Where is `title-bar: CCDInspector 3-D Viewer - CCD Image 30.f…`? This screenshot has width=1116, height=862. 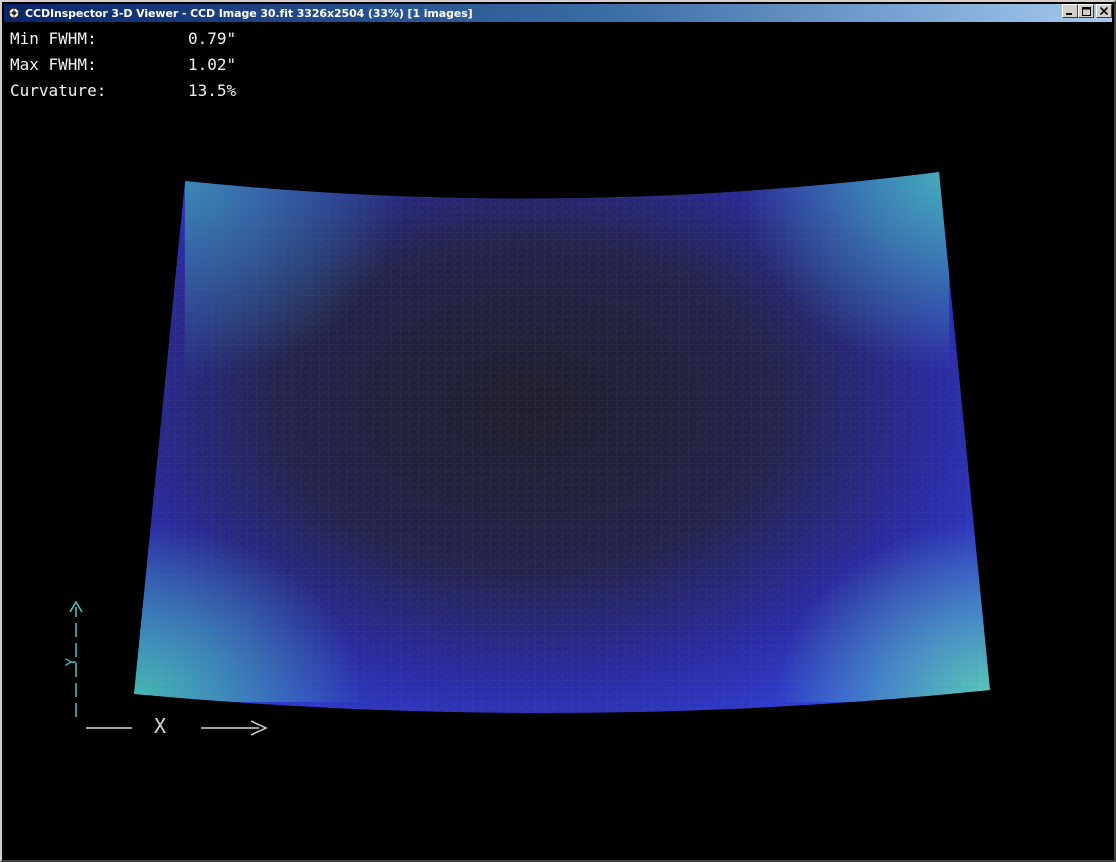
title-bar: CCDInspector 3-D Viewer - CCD Image 30.f… is located at coordinates (558, 13).